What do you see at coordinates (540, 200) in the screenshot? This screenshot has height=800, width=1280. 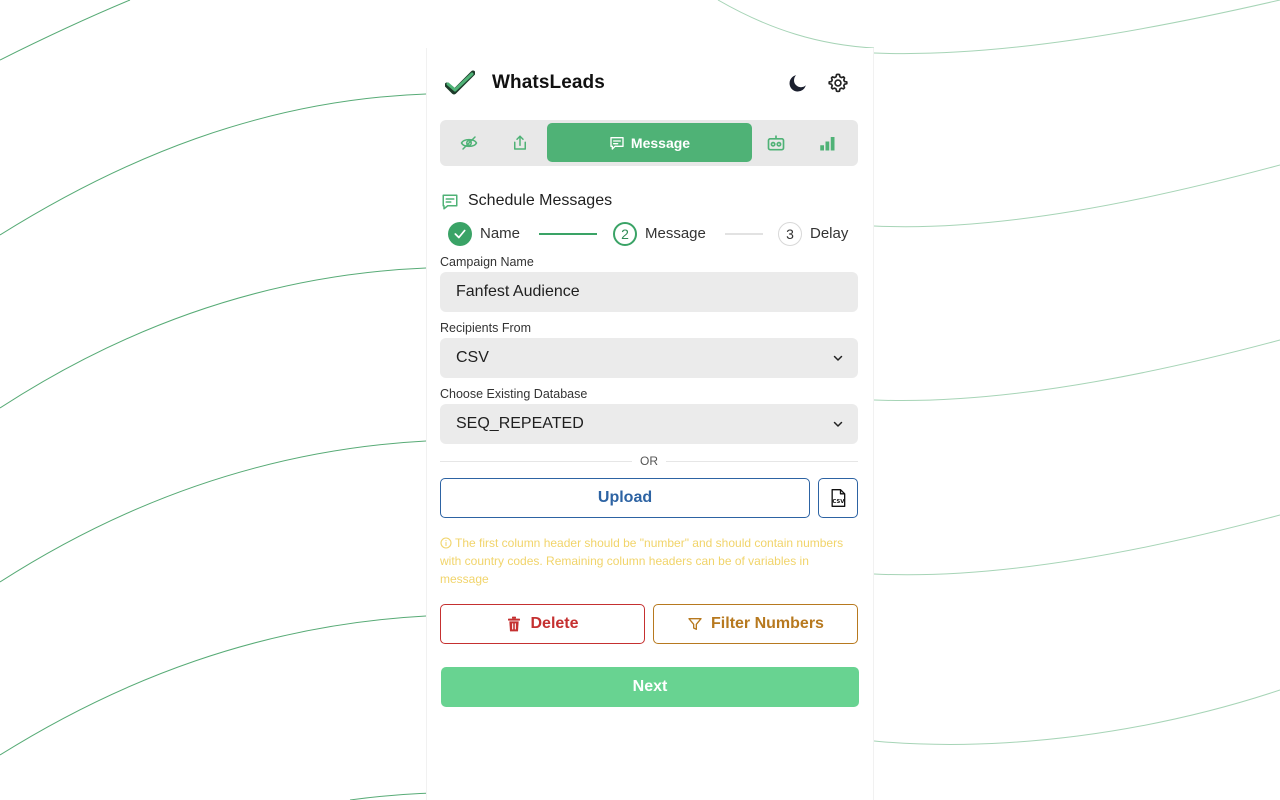 I see `section-title: Schedule Messages` at bounding box center [540, 200].